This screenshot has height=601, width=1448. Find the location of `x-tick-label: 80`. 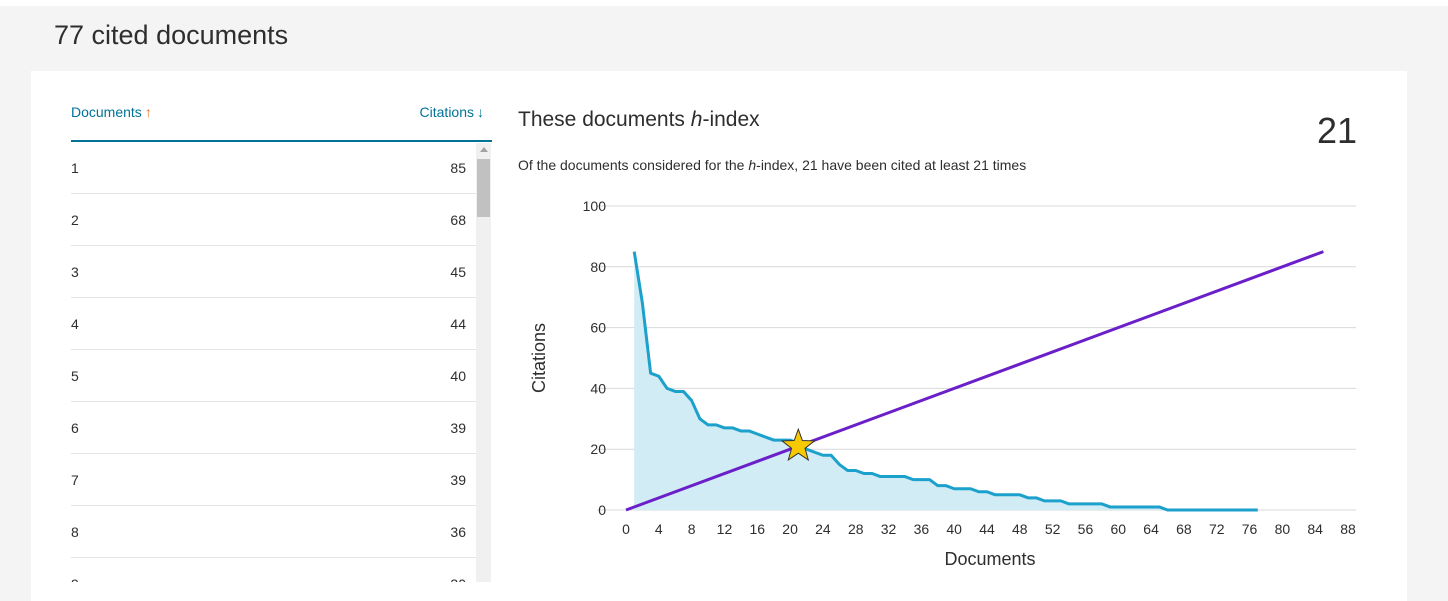

x-tick-label: 80 is located at coordinates (1283, 529).